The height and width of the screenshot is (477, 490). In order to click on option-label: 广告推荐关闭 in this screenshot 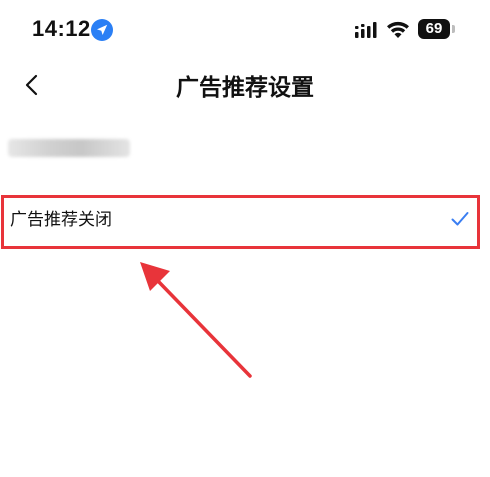, I will do `click(61, 220)`.